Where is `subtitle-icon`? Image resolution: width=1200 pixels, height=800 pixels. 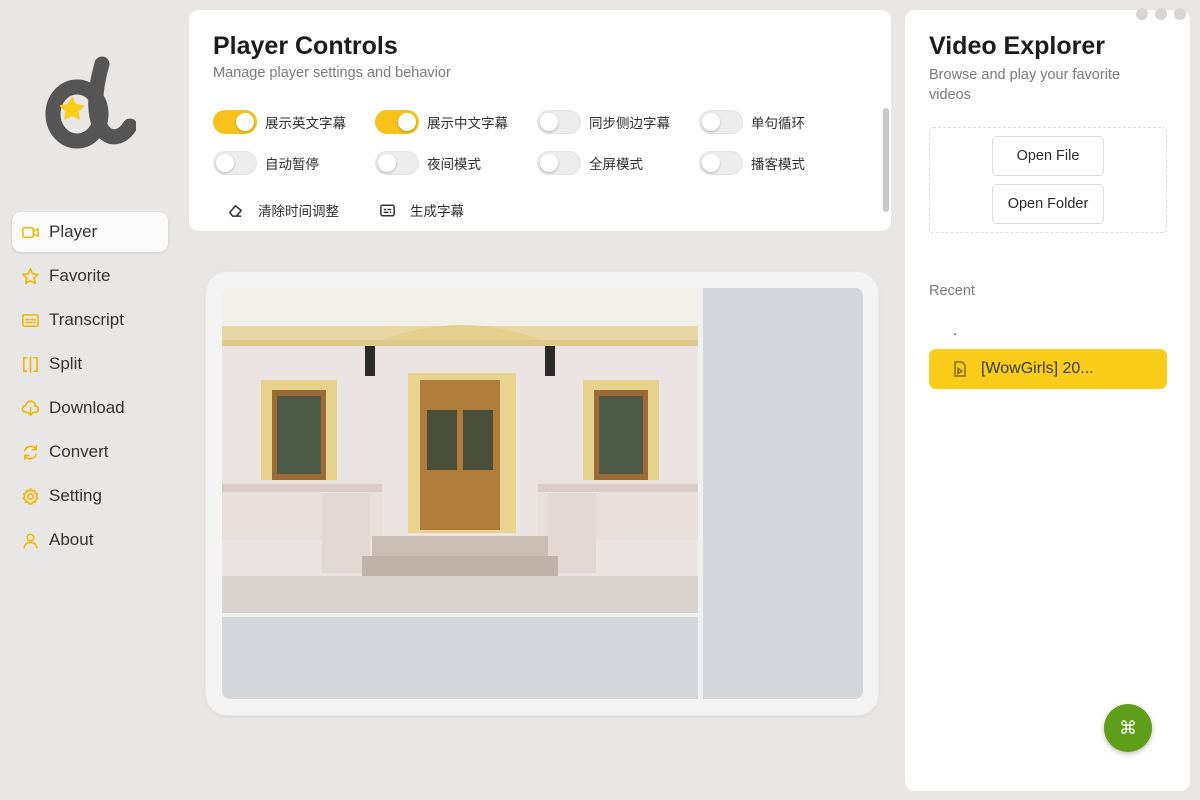 subtitle-icon is located at coordinates (387, 210).